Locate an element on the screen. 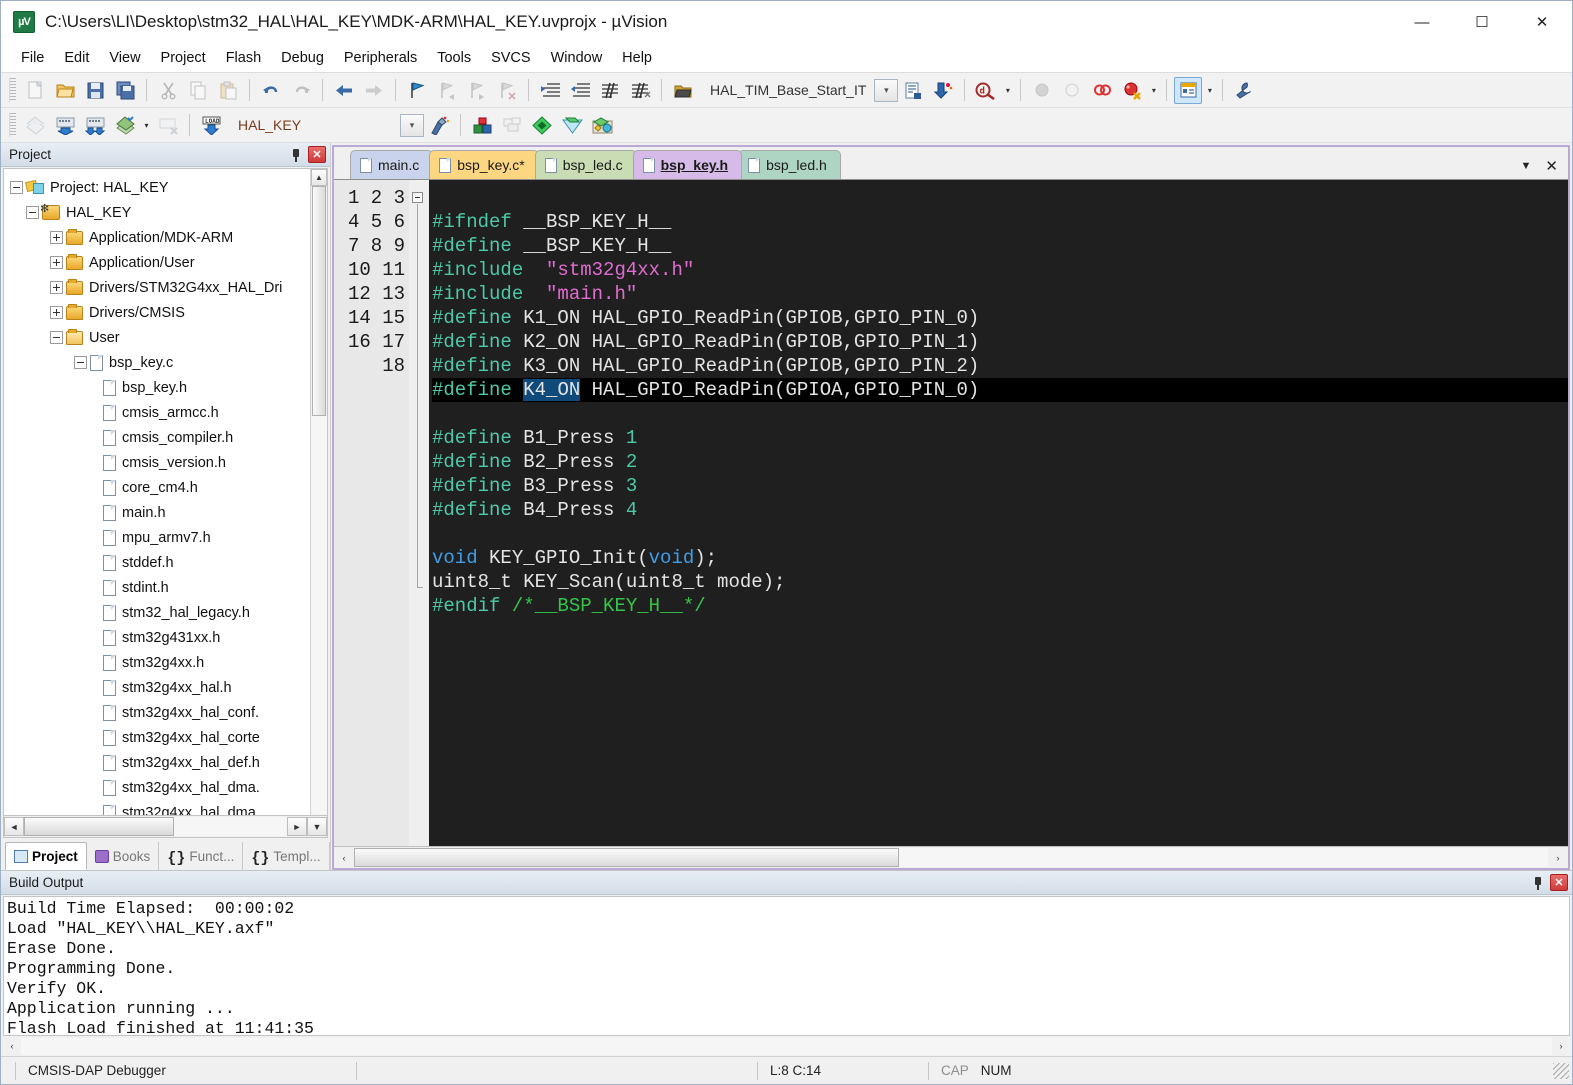  project-tree-horizontal-scrollbar: ◄ ► ▼ is located at coordinates (165, 827).